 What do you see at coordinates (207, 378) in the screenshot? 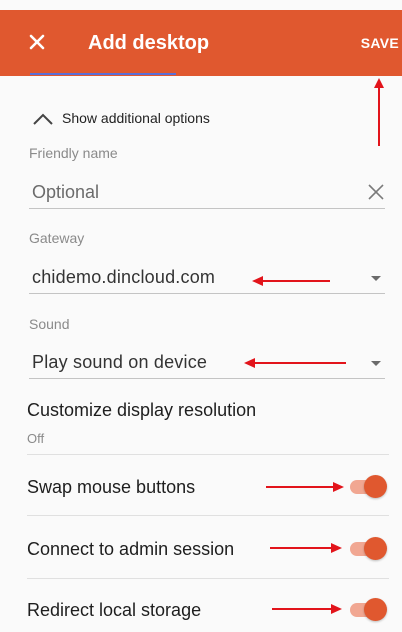
I see `sound-underline` at bounding box center [207, 378].